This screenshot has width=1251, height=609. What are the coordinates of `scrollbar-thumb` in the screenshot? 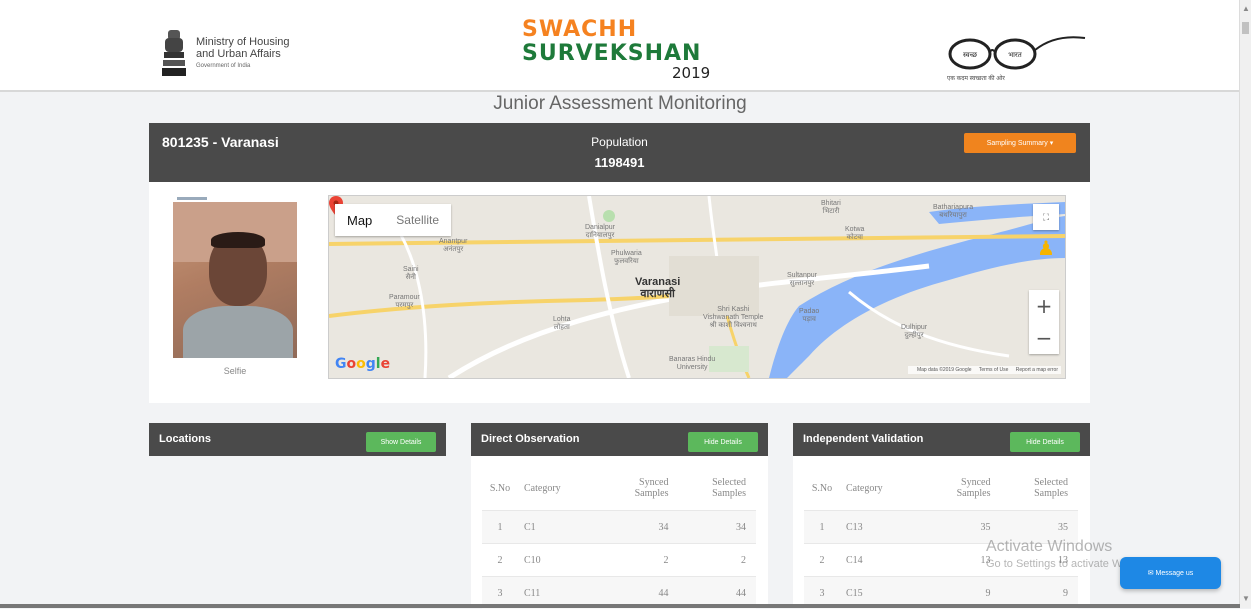 It's located at (1245, 28).